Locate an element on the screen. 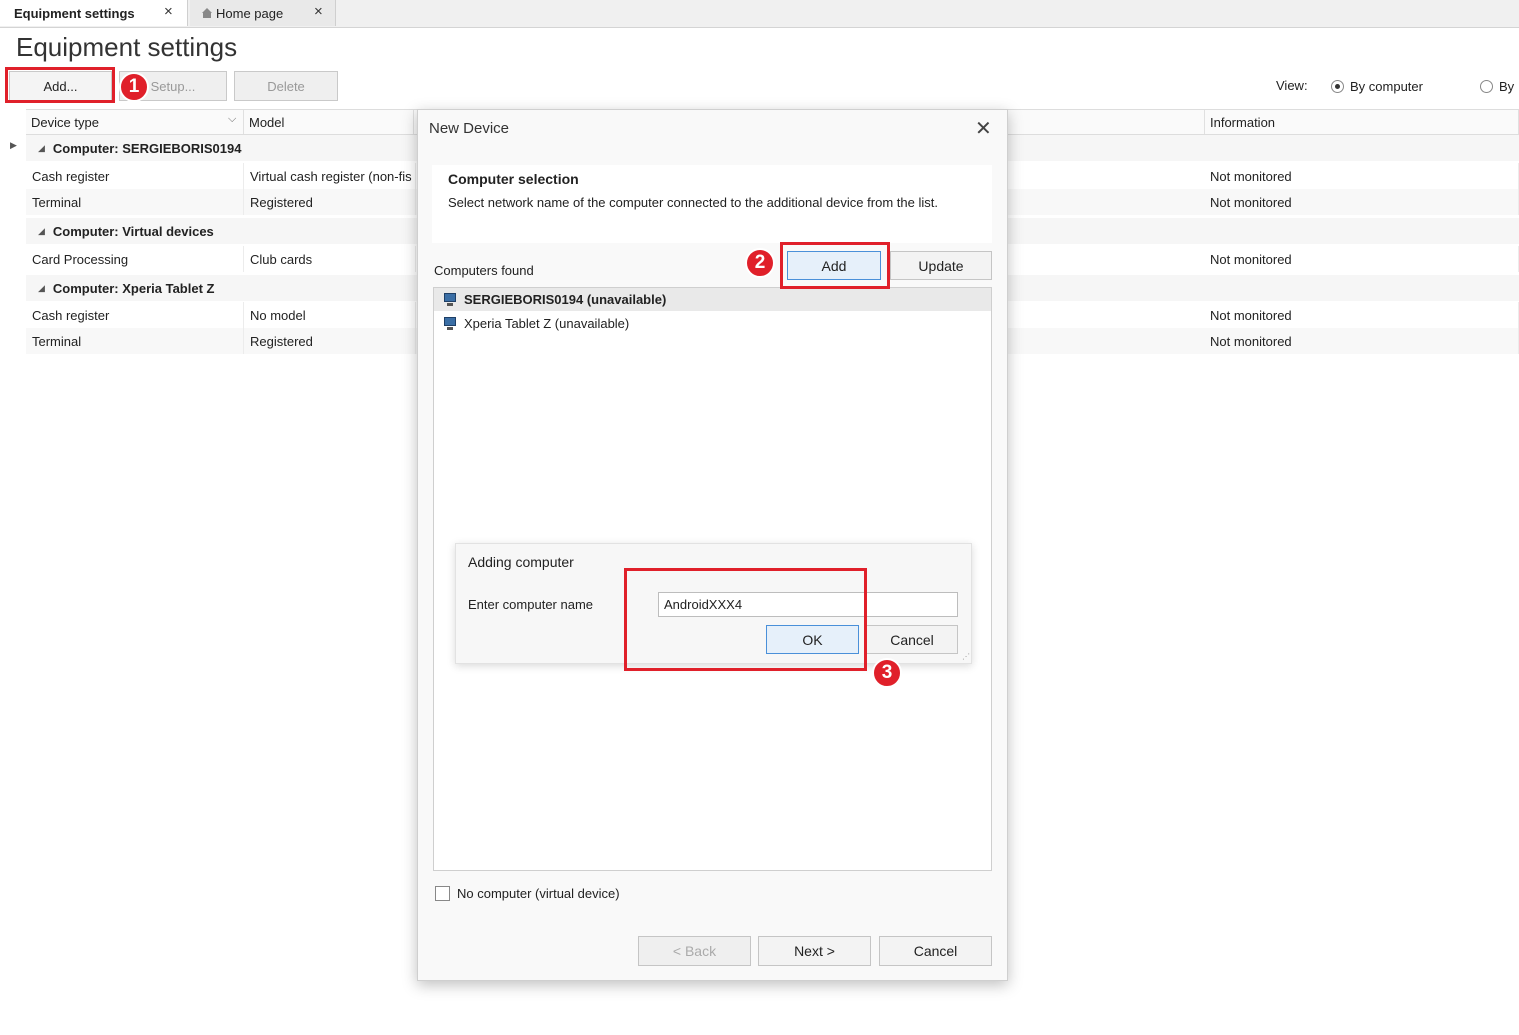  resize-grip-icon: ⋰ is located at coordinates (966, 656).